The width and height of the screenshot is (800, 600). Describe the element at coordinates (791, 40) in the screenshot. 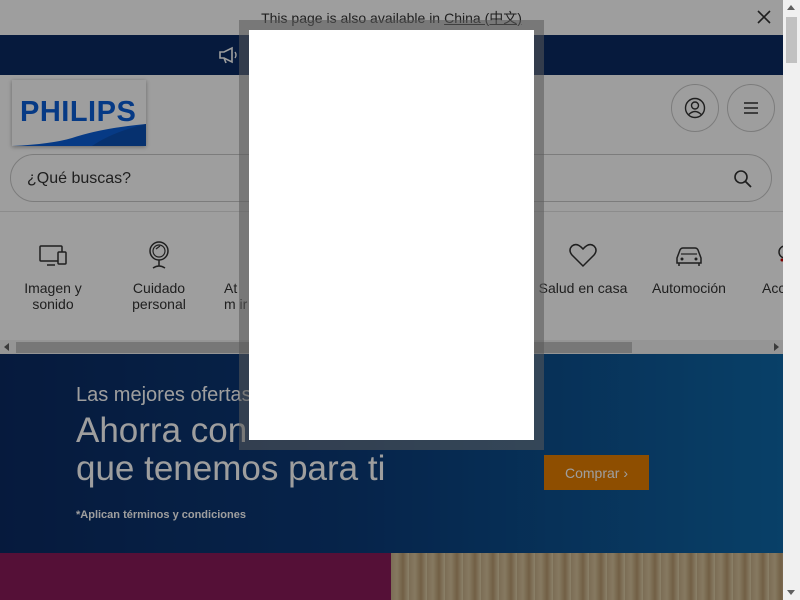

I see `scrollbar-thumb` at that location.